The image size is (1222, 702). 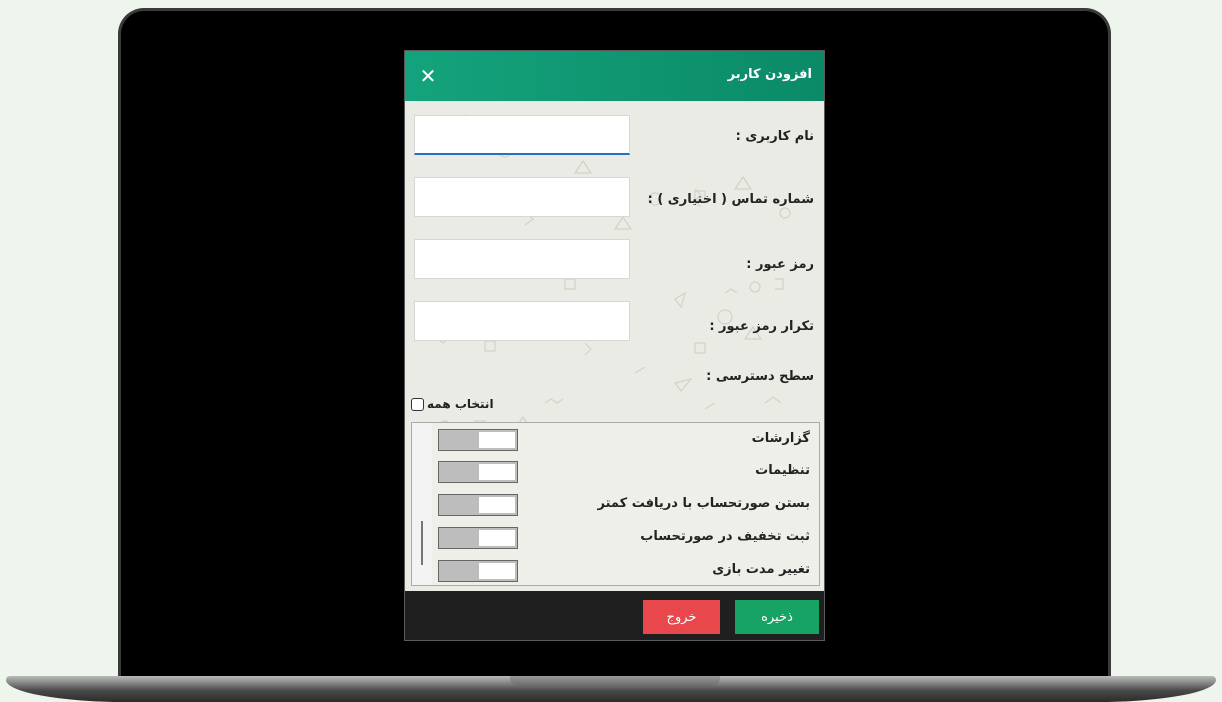 I want to click on select-all-checkbox, so click(x=417, y=404).